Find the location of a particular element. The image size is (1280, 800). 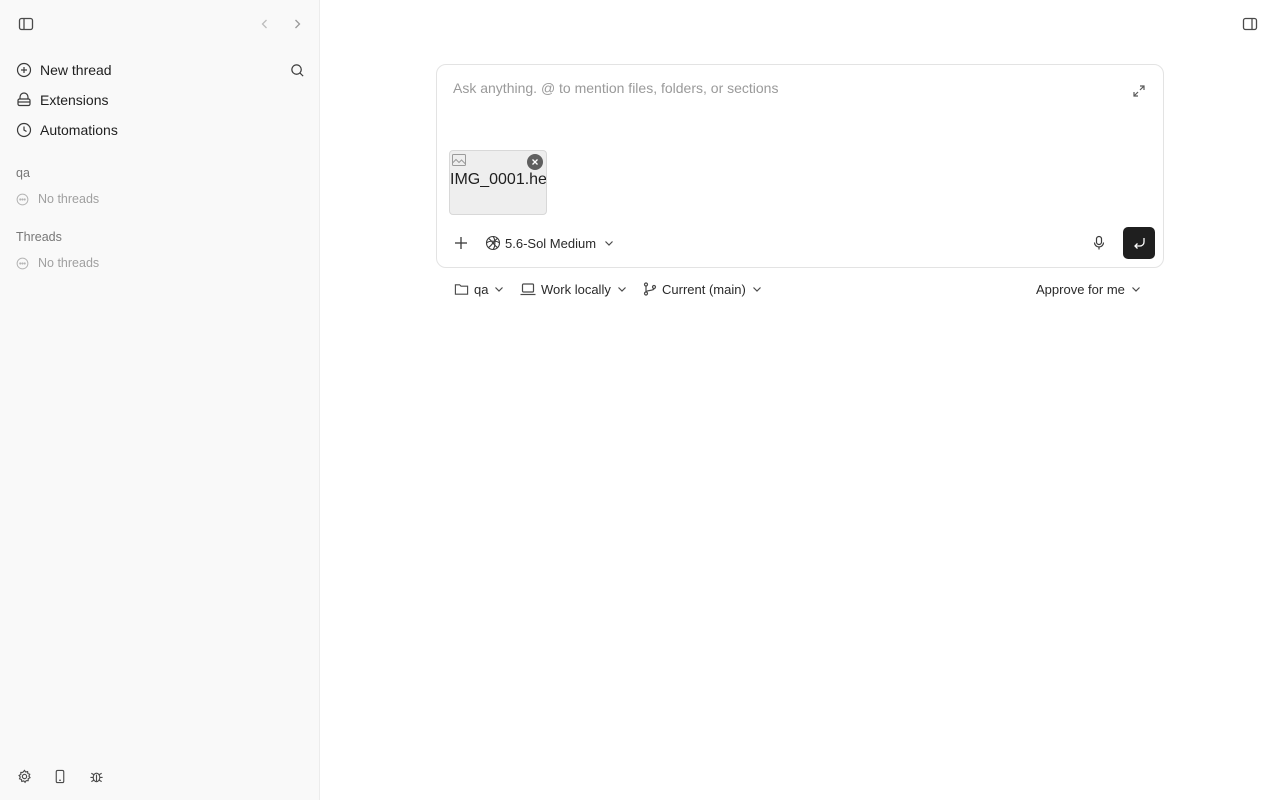

search-icon is located at coordinates (297, 70).